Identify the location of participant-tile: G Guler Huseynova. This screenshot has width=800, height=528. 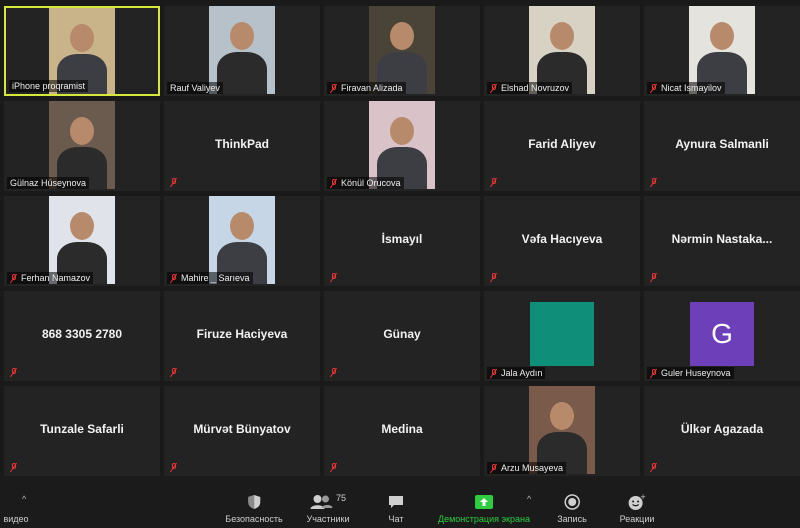
(722, 336).